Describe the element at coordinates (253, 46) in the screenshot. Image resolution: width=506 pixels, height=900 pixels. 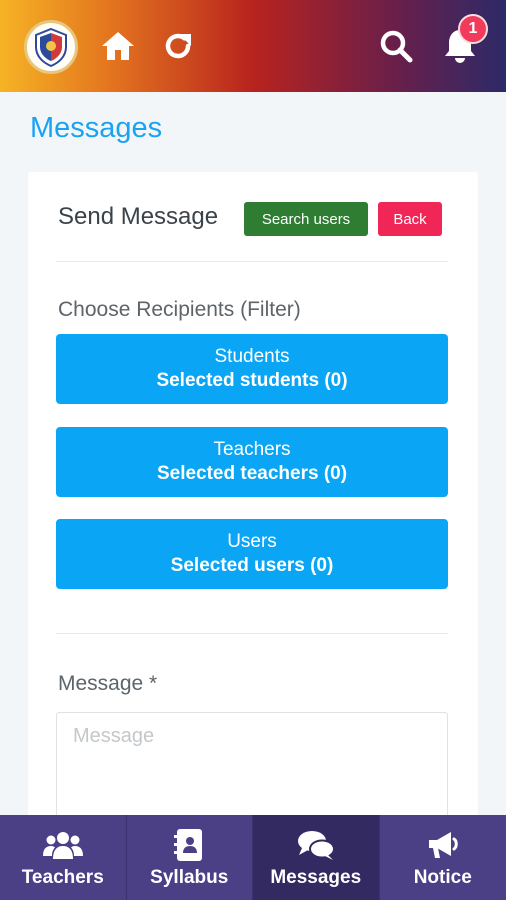
I see `top-bar: 1` at that location.